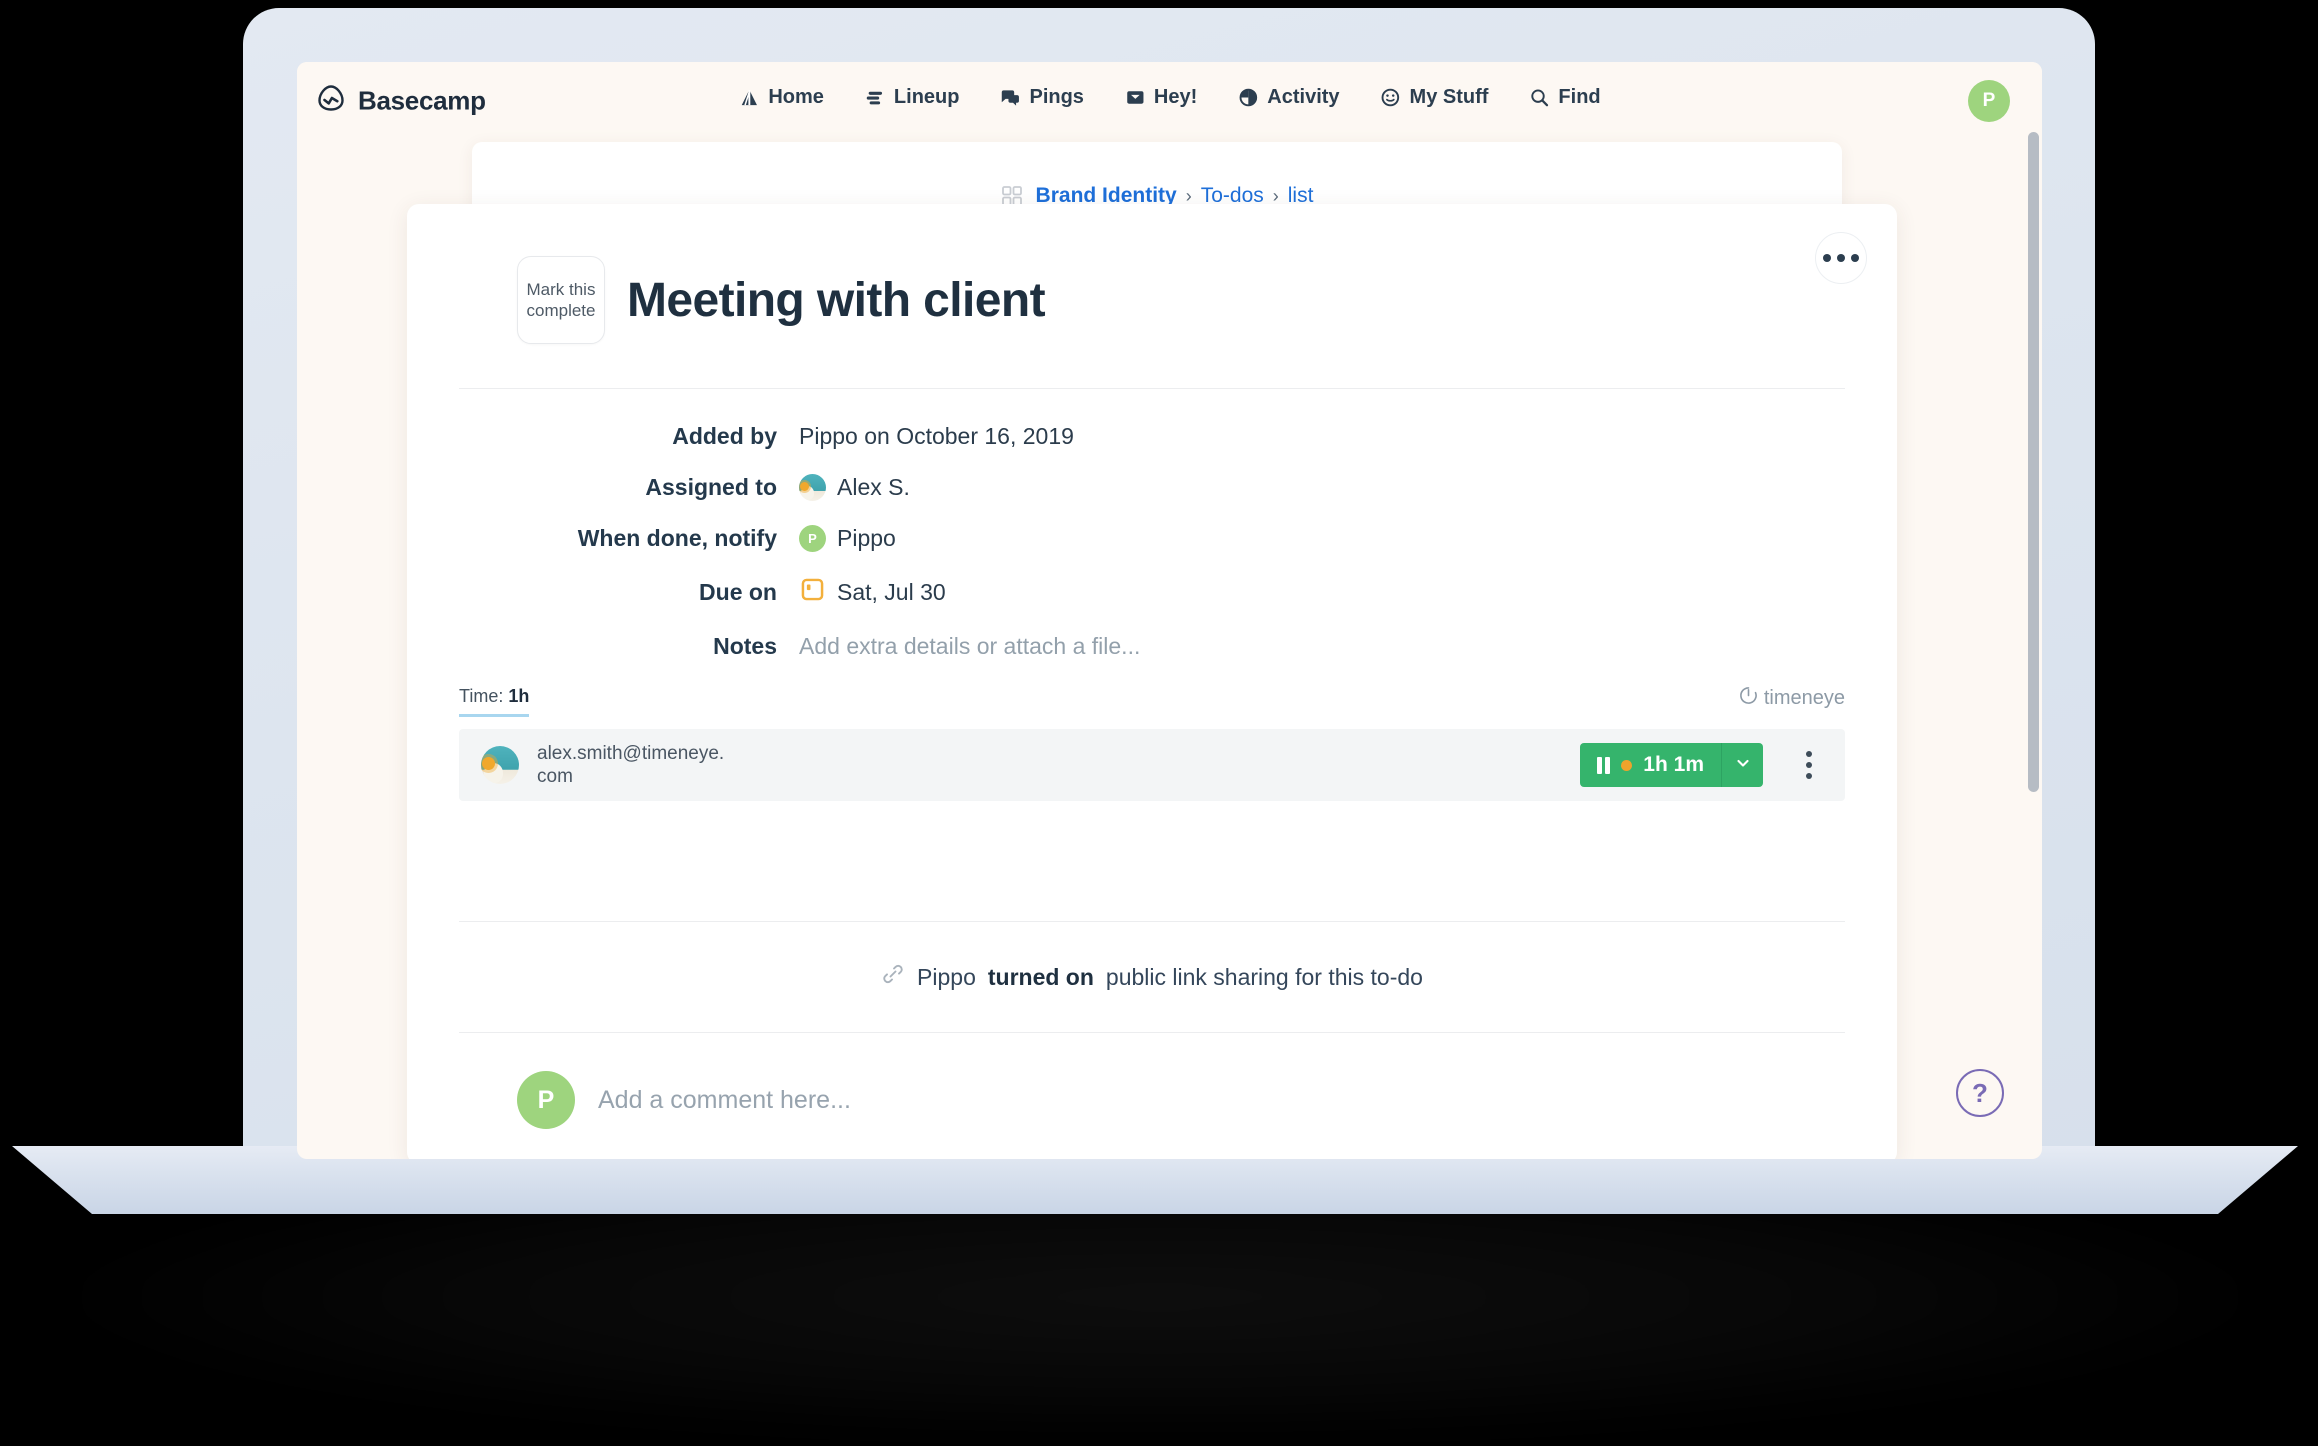 This screenshot has width=2318, height=1446. Describe the element at coordinates (1673, 764) in the screenshot. I see `timer-elapsed: 1h 1m` at that location.